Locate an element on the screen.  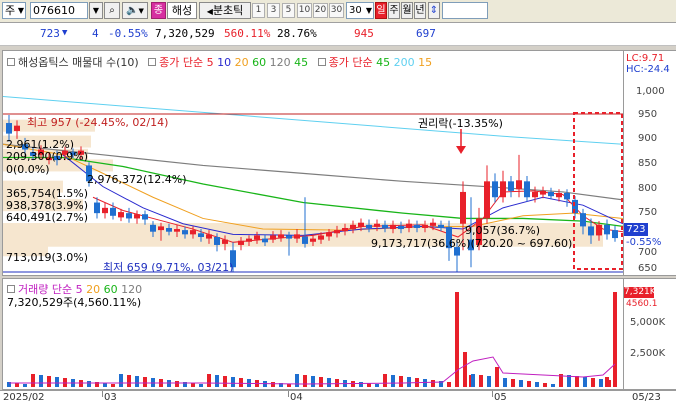
volume-axis: 7,321K 4560.1 5,000K 2,500K is located at coordinates (650, 334).